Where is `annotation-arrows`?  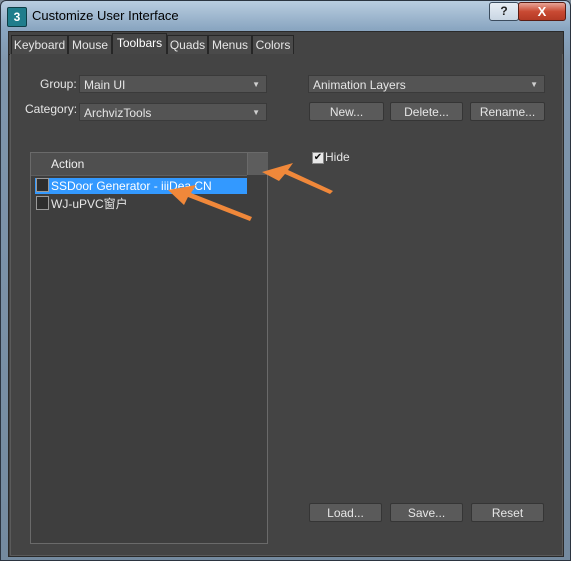
annotation-arrows is located at coordinates (250, 192).